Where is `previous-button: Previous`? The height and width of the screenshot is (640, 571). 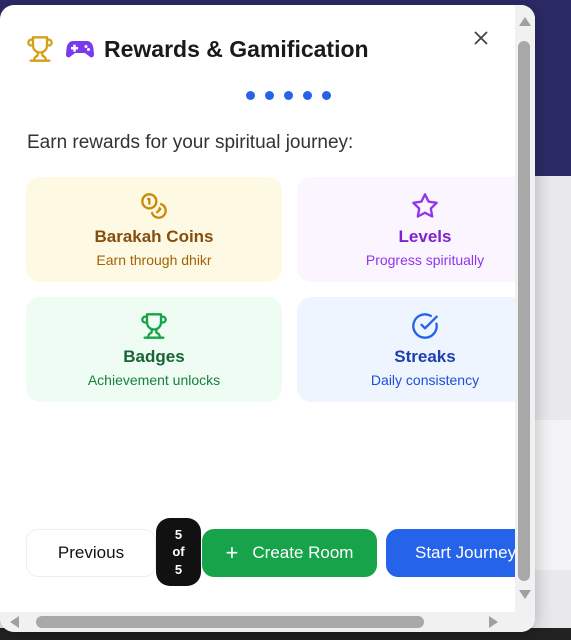 previous-button: Previous is located at coordinates (91, 553).